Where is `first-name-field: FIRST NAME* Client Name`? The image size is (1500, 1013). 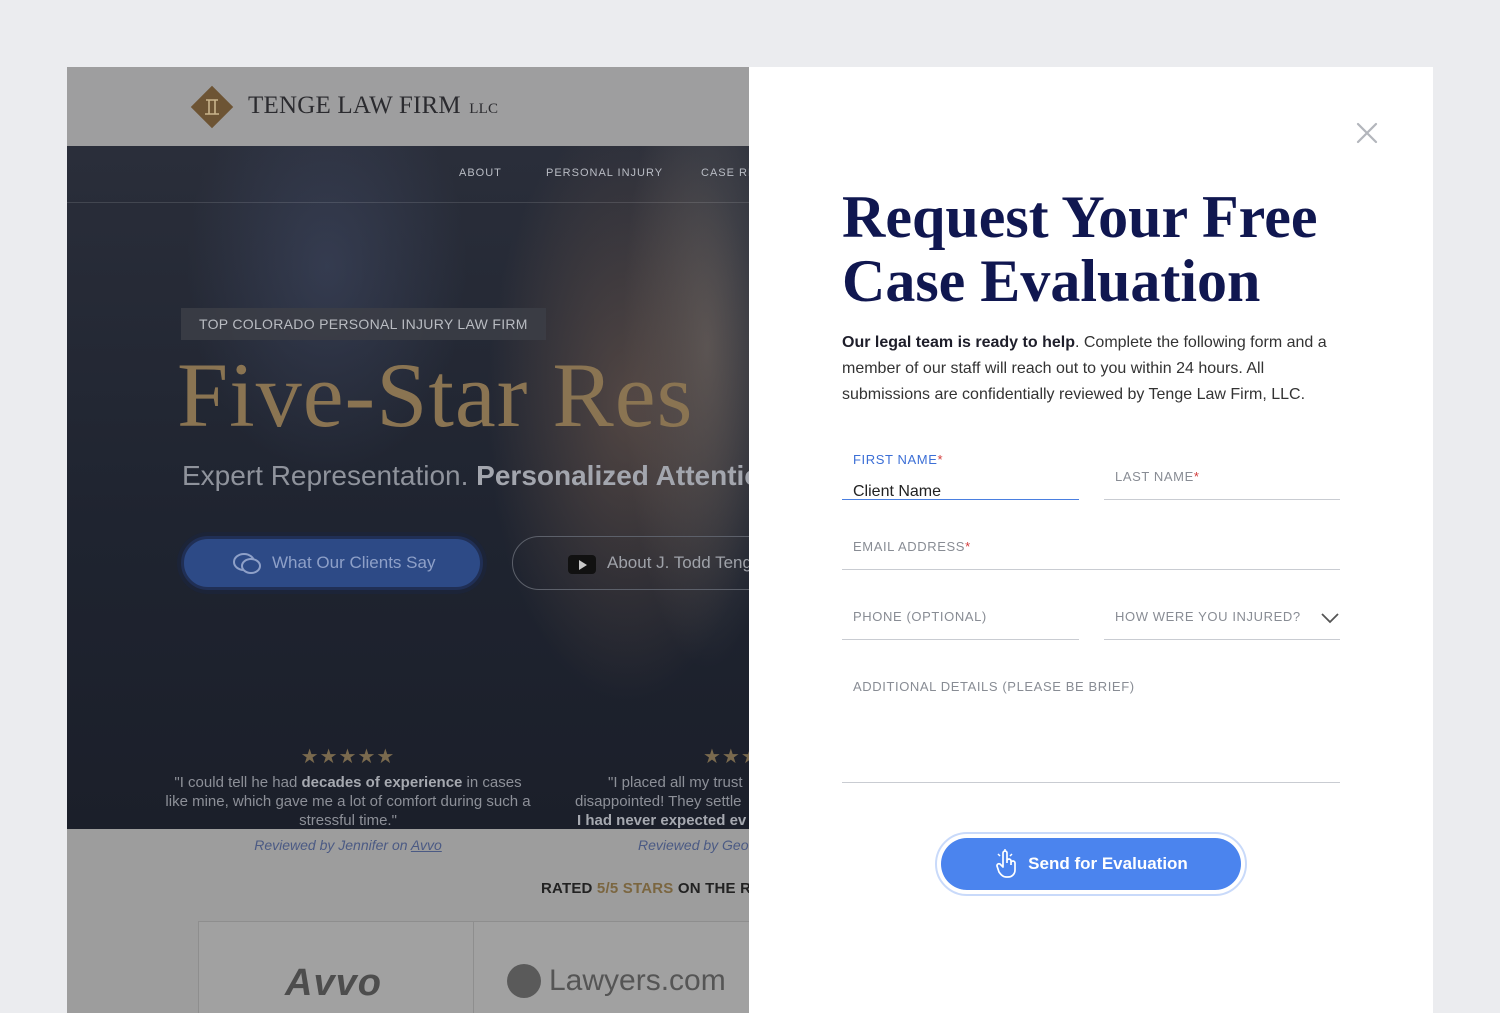
first-name-field: FIRST NAME* Client Name is located at coordinates (960, 473).